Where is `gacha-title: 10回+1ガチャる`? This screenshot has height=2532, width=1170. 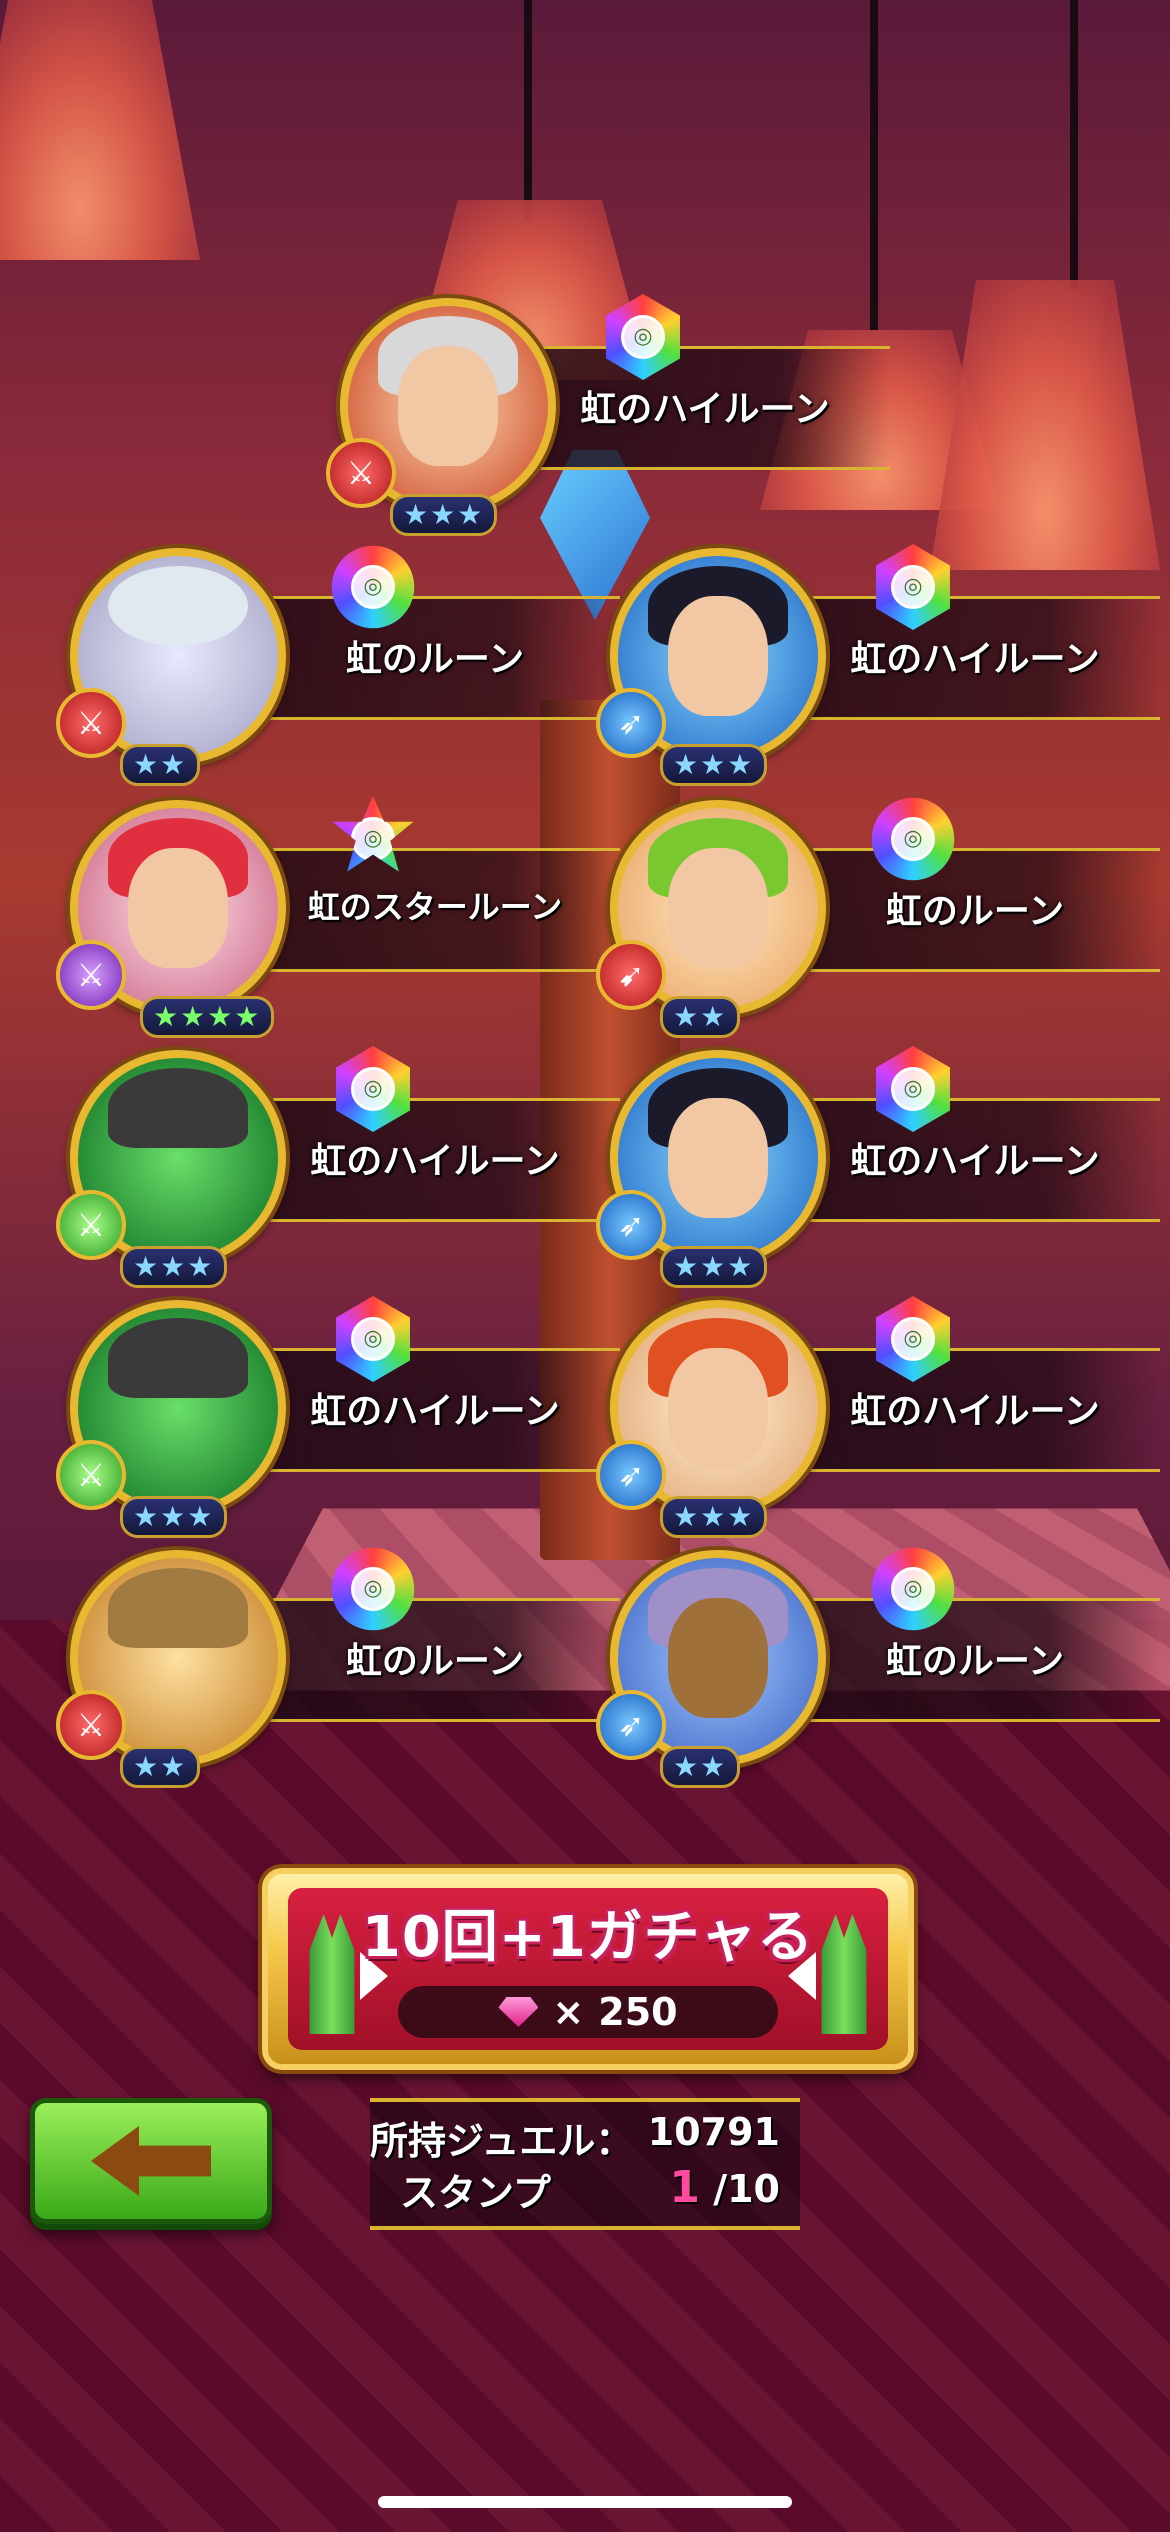 gacha-title: 10回+1ガチャる is located at coordinates (588, 1937).